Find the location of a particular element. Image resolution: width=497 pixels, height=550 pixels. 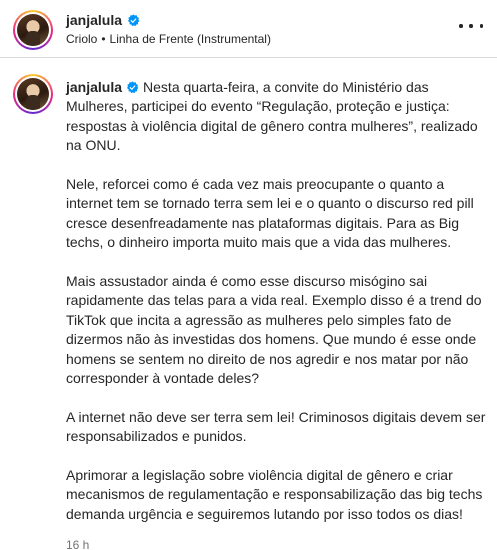

username-row: janjalula is located at coordinates (103, 20).